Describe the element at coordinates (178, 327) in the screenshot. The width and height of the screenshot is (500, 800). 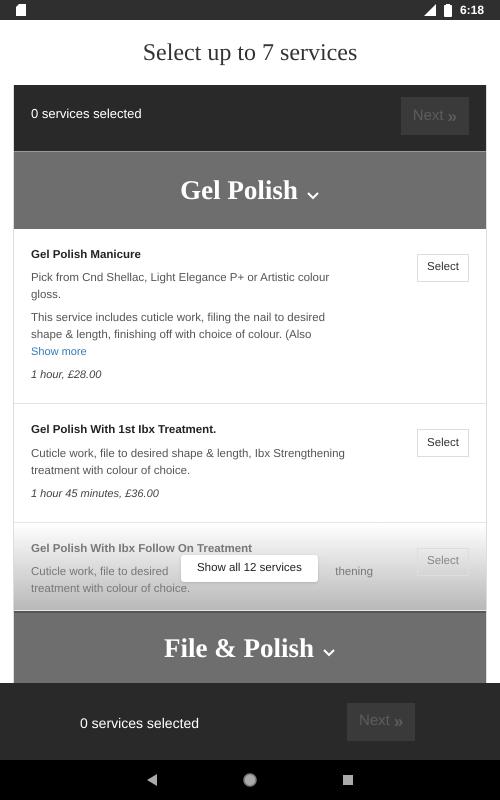
I see `service-description: This service includes cuticle work, filing the nail to desired shape & length, finishing off with choice of colour. (Also` at that location.